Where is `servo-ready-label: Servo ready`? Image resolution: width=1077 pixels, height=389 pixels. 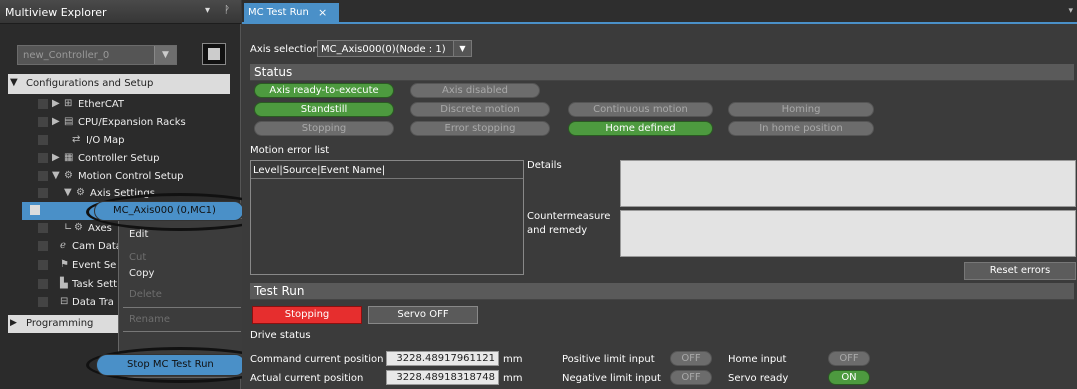 servo-ready-label: Servo ready is located at coordinates (758, 378).